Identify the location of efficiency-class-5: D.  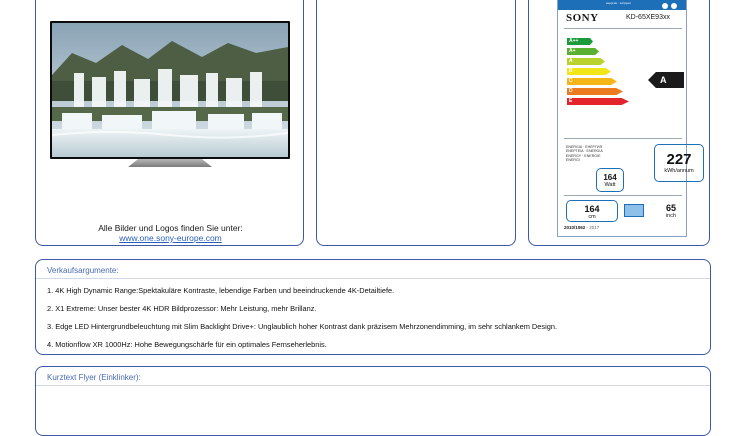
(595, 91).